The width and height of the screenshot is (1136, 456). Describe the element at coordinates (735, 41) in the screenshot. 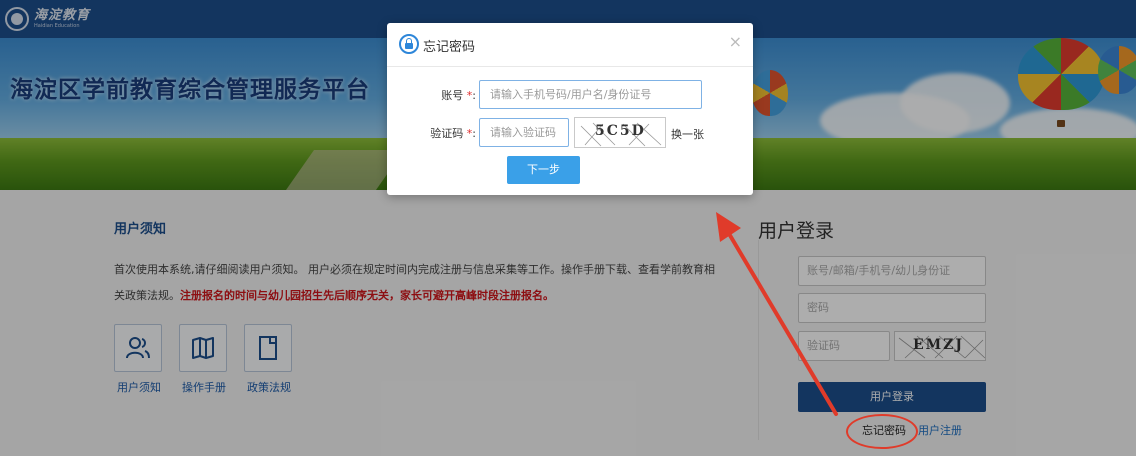

I see `close-icon: ×` at that location.